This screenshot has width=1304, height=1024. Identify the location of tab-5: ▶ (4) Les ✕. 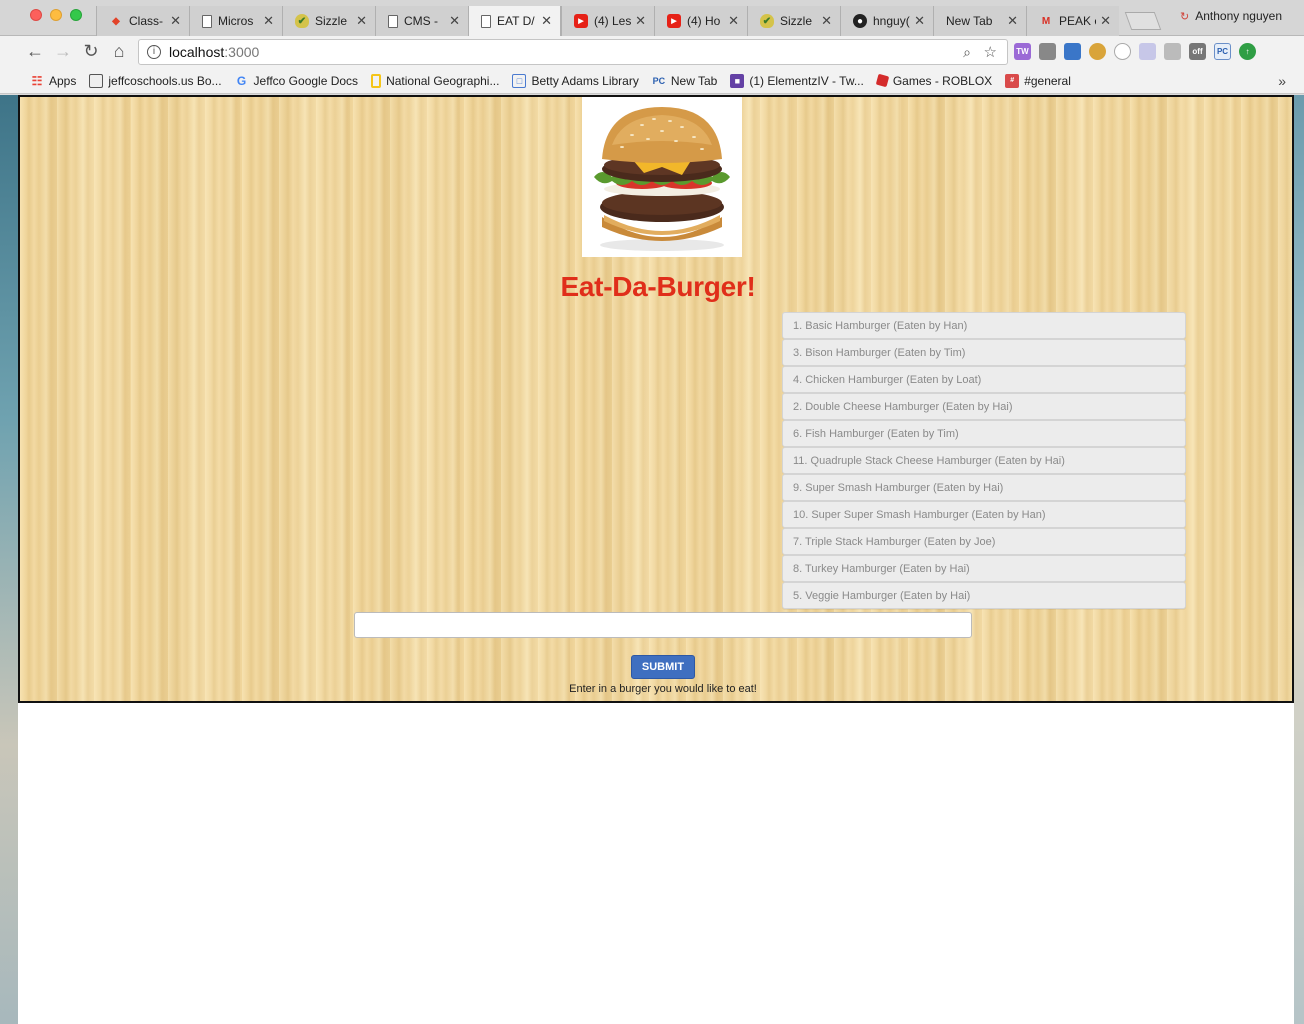
(607, 21).